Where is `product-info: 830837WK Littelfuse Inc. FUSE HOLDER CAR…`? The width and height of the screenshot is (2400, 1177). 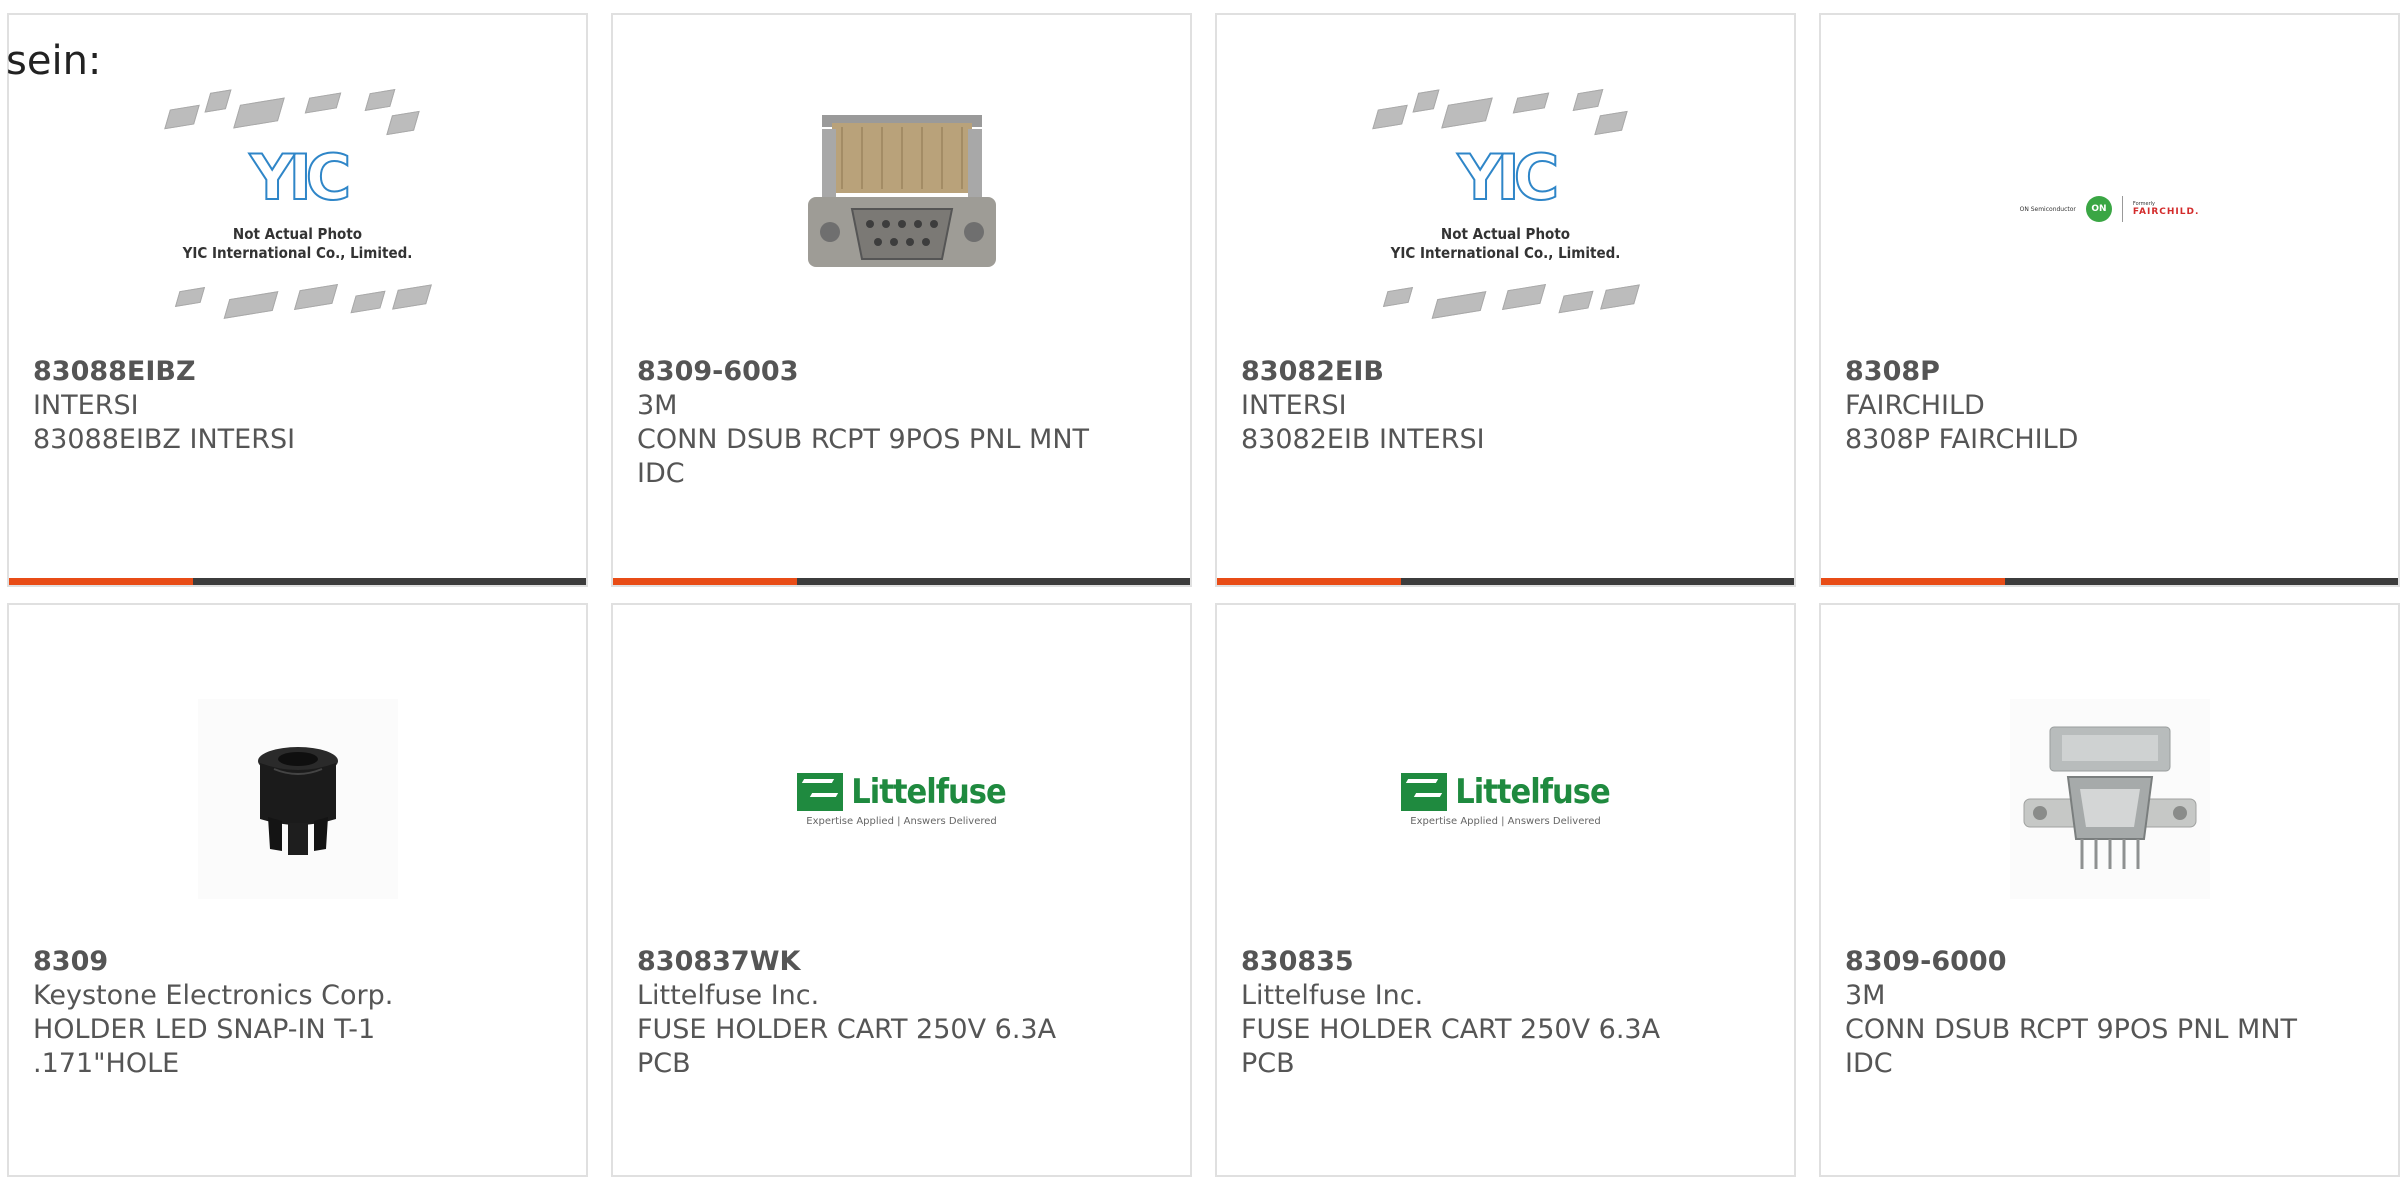 product-info: 830837WK Littelfuse Inc. FUSE HOLDER CAR… is located at coordinates (901, 1013).